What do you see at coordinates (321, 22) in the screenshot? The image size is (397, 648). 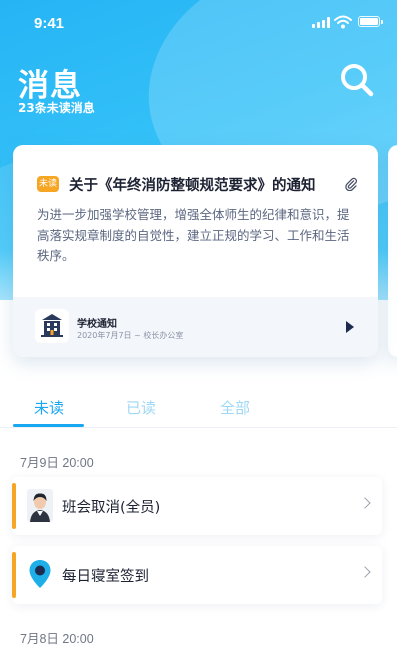 I see `signal-icon` at bounding box center [321, 22].